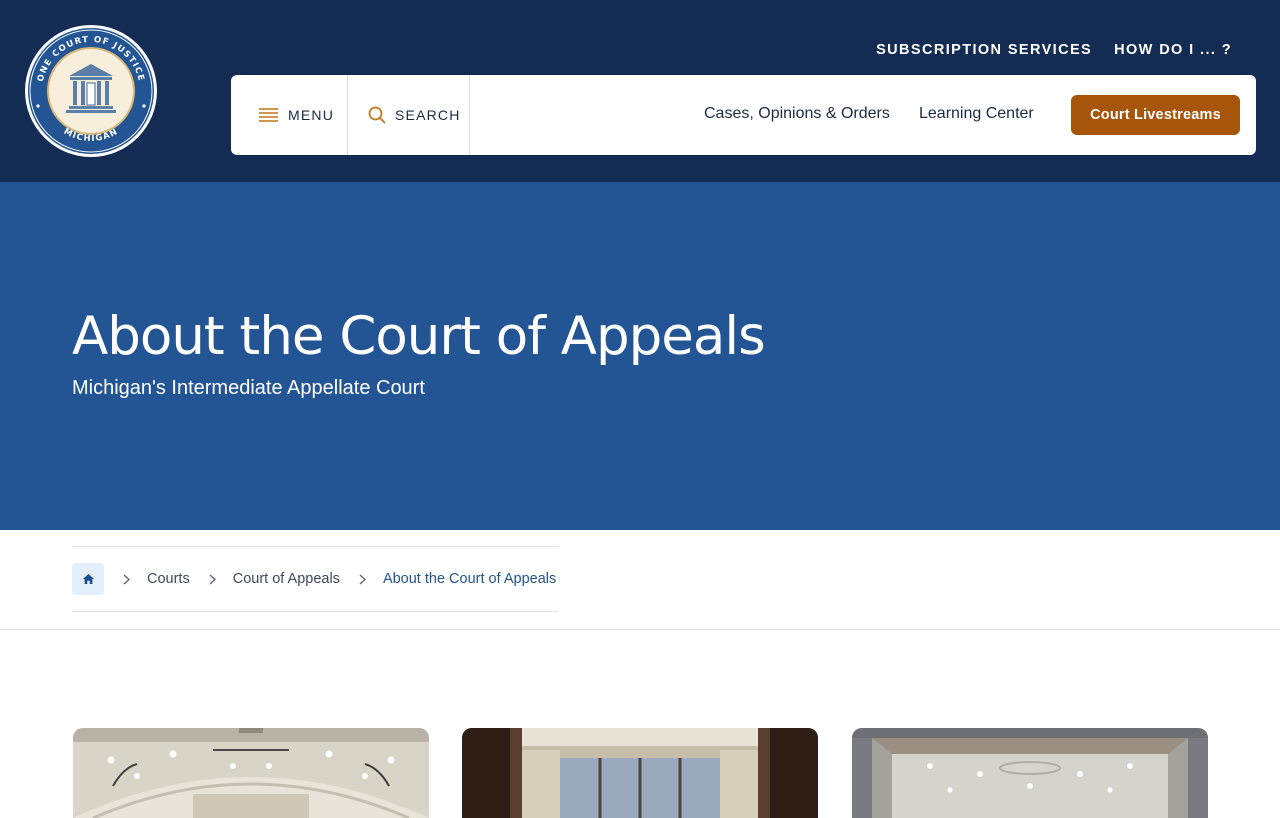 Image resolution: width=1280 pixels, height=818 pixels. I want to click on court-seal-logo: ONE COURT OF JUSTICE MICHIGAN, so click(91, 91).